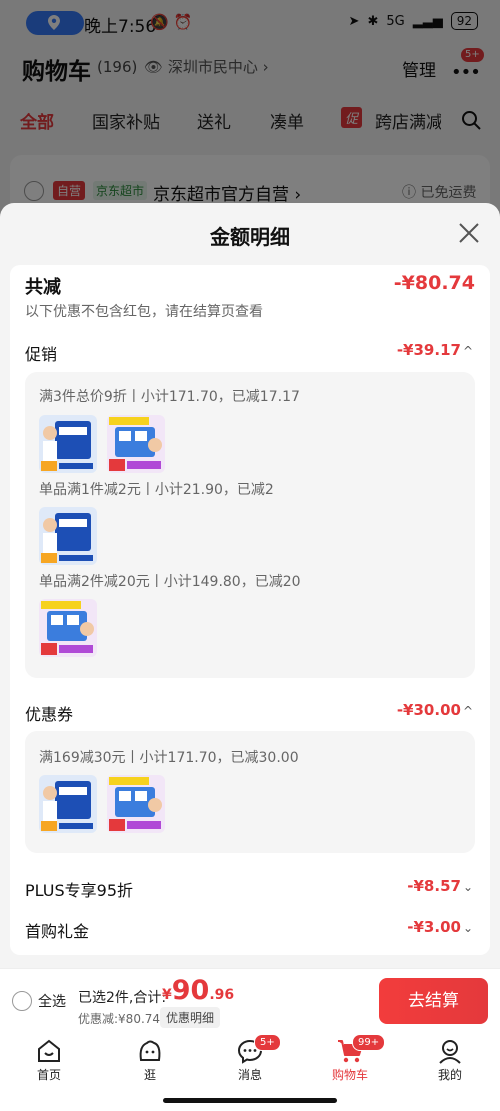 Image resolution: width=500 pixels, height=1111 pixels. I want to click on tabbar-home: 首页, so click(49, 1060).